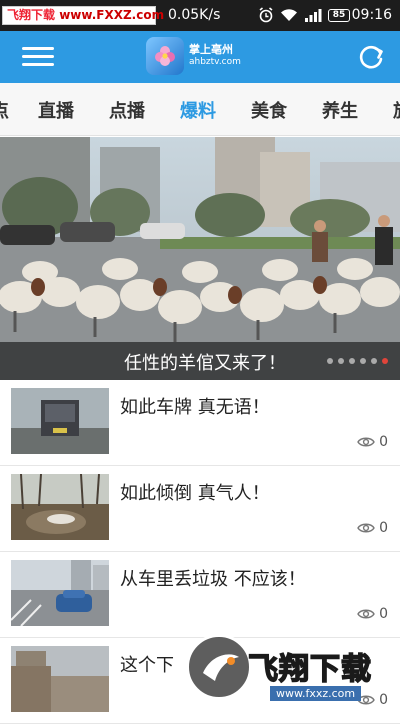 Image resolution: width=400 pixels, height=724 pixels. Describe the element at coordinates (4, 110) in the screenshot. I see `tab-partial-left: 点` at that location.